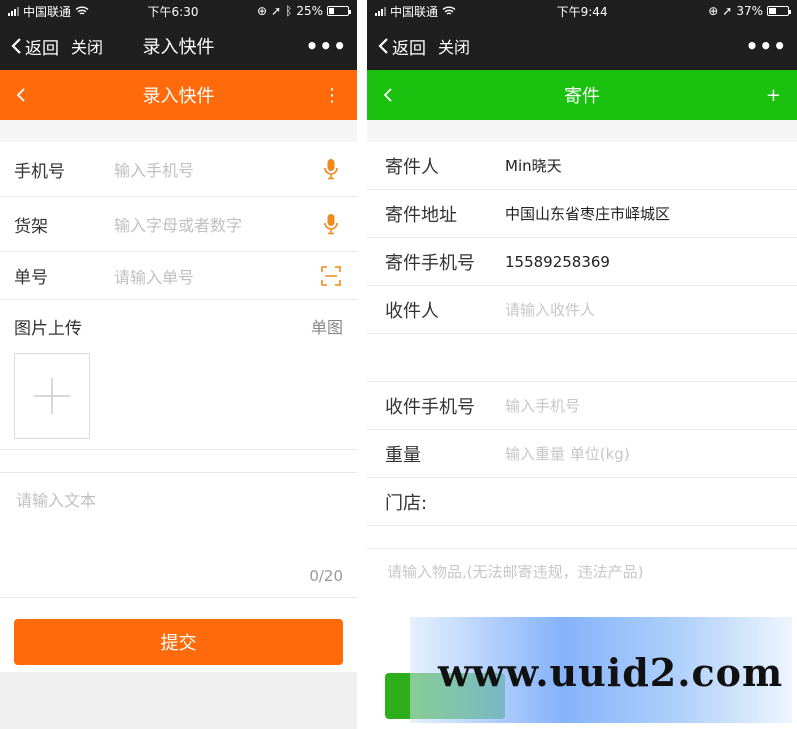  What do you see at coordinates (178, 46) in the screenshot?
I see `wechat-nav-bar: 返回 关闭 录入快件 •••` at bounding box center [178, 46].